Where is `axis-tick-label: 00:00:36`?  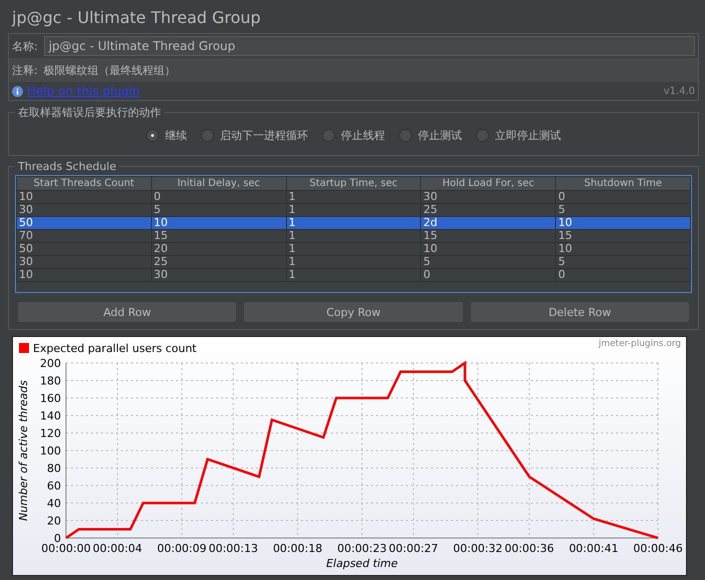
axis-tick-label: 00:00:36 is located at coordinates (529, 548).